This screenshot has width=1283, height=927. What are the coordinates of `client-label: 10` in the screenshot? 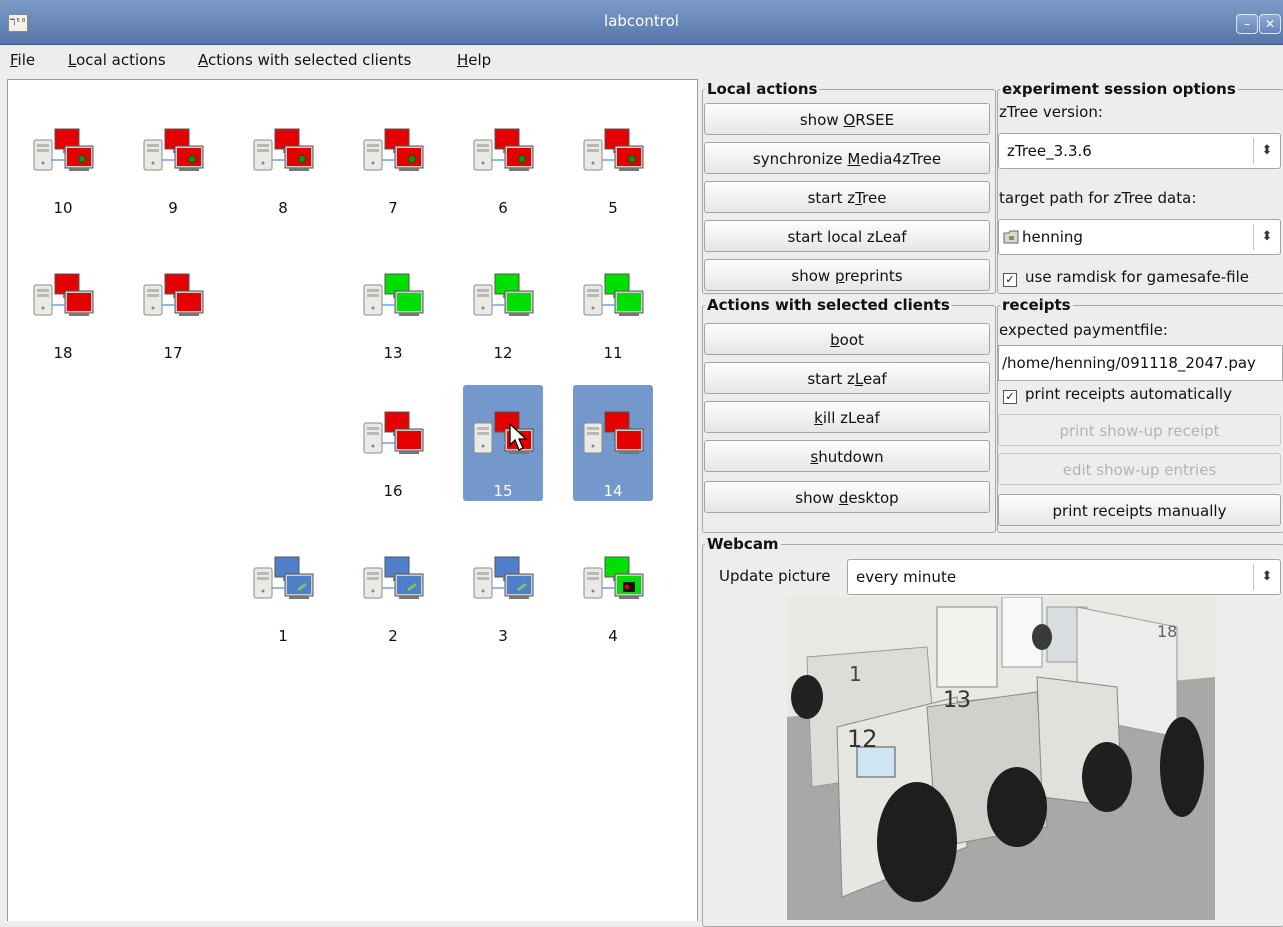 It's located at (63, 208).